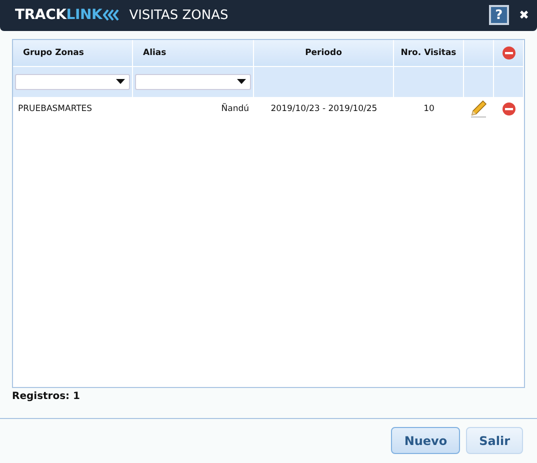 The image size is (537, 463). I want to click on close-button: ✖, so click(523, 15).